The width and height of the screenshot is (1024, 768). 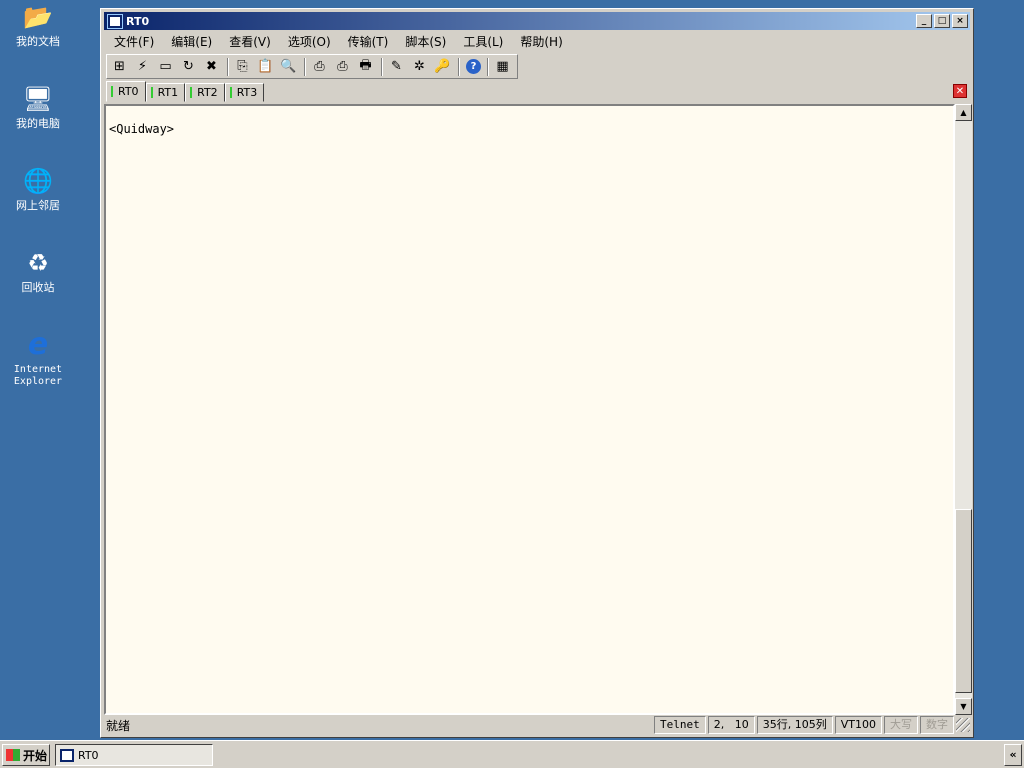 I want to click on menu-item: 文件(F), so click(x=134, y=41).